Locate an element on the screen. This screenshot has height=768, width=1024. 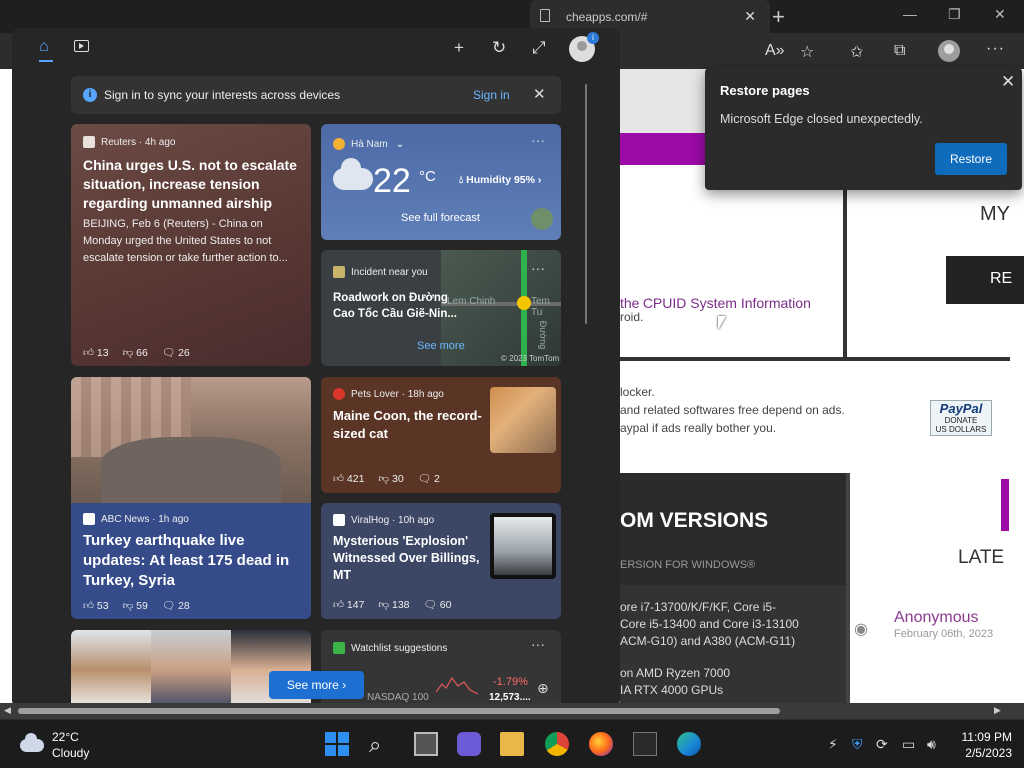
restore-window-button: ❐ is located at coordinates (954, 14).